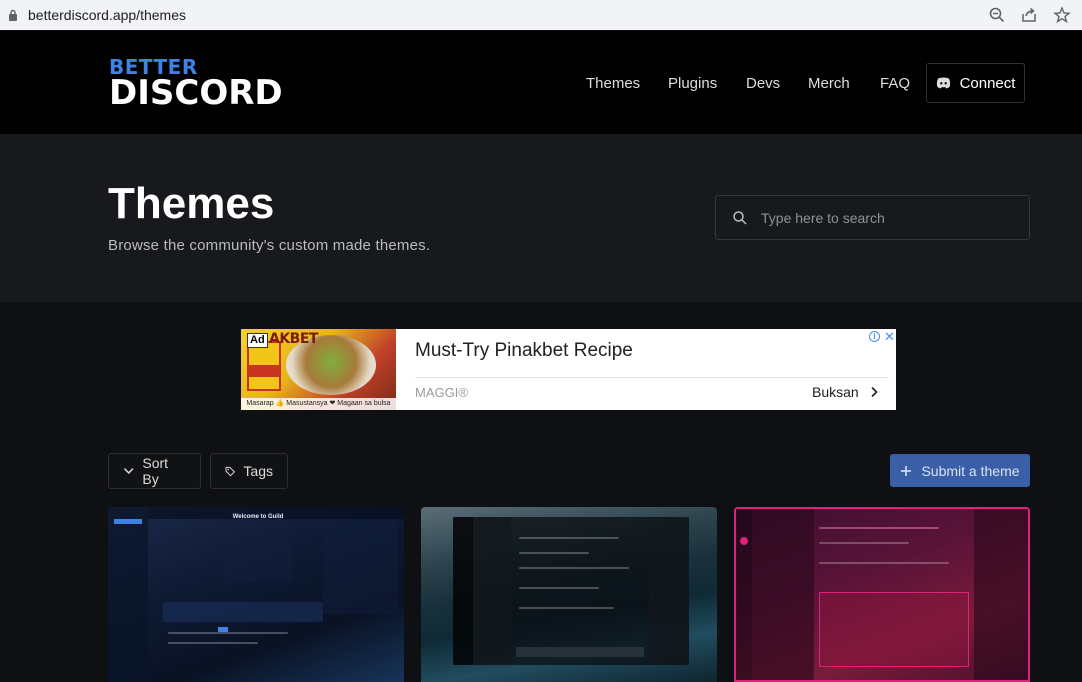 This screenshot has height=682, width=1082. Describe the element at coordinates (293, 339) in the screenshot. I see `ad-brand-word: AKBET` at that location.